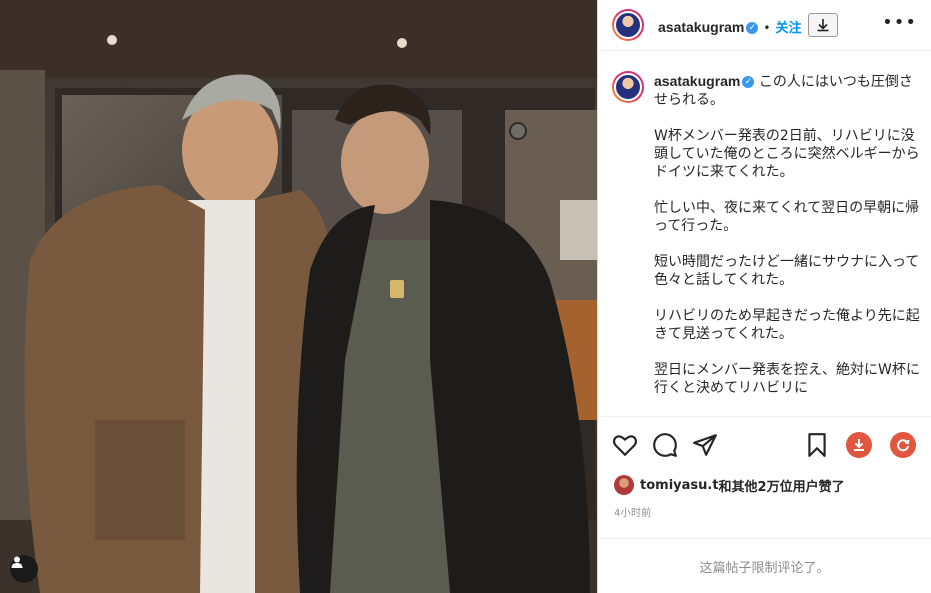 The image size is (931, 593). I want to click on download-button, so click(823, 25).